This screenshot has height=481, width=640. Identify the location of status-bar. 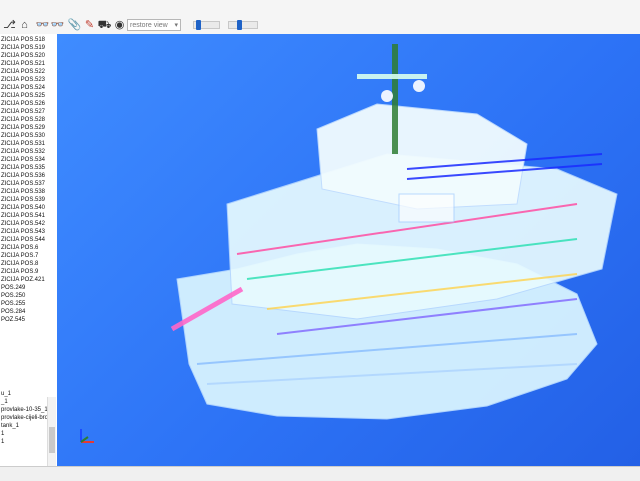
(320, 473).